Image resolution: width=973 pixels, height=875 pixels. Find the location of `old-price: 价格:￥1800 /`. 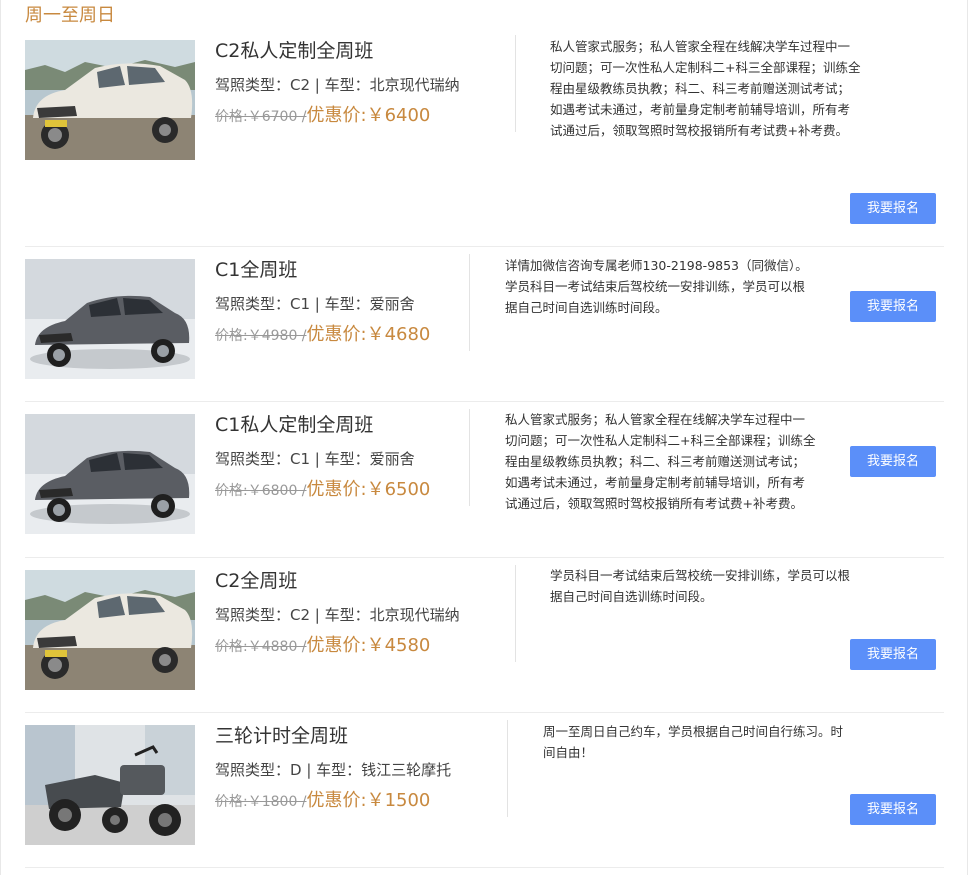

old-price: 价格:￥1800 / is located at coordinates (261, 802).